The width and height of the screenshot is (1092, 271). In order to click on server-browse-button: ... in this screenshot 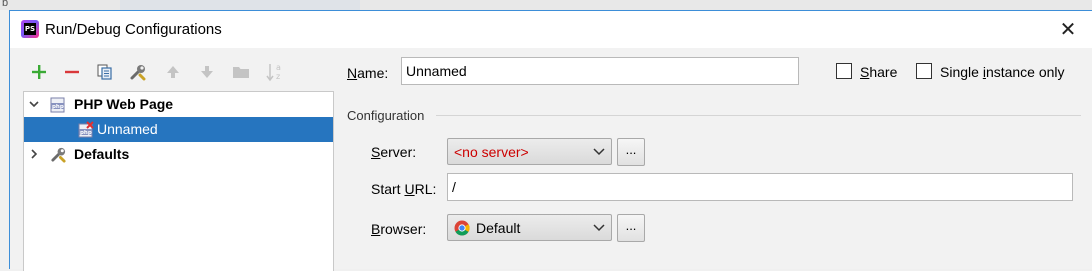, I will do `click(631, 152)`.